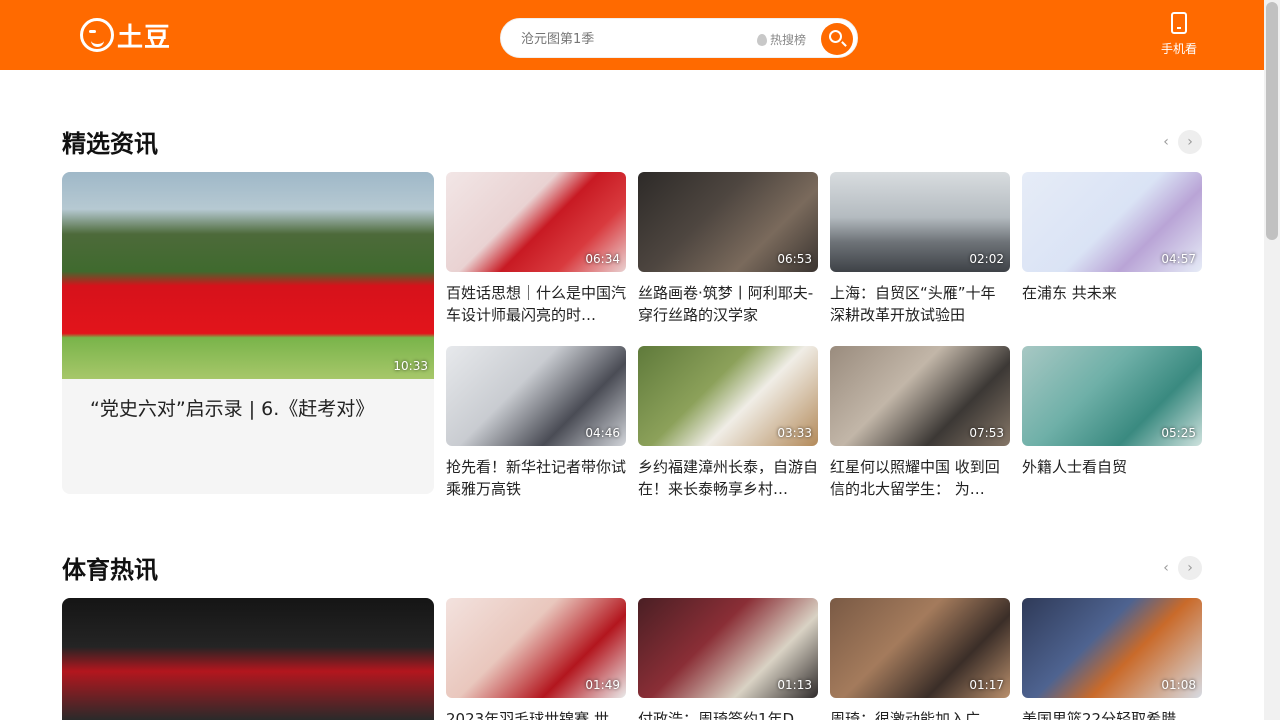 The image size is (1280, 720). Describe the element at coordinates (410, 366) in the screenshot. I see `video-duration: 10:33` at that location.